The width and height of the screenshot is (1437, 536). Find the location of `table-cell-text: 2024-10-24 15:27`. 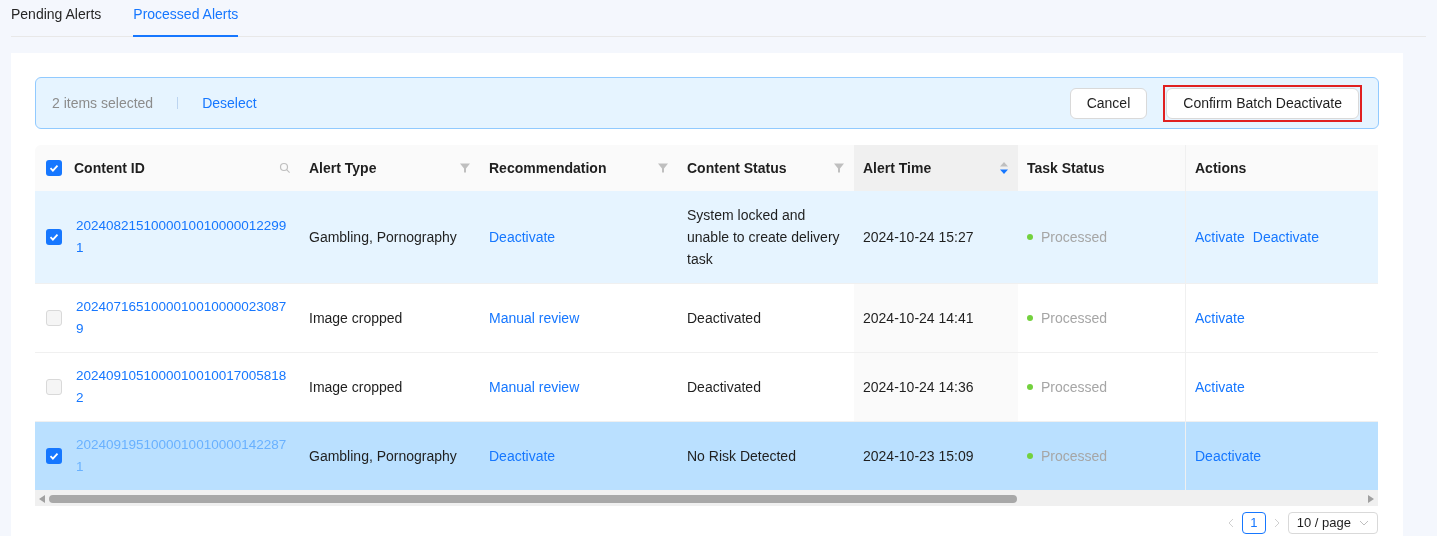

table-cell-text: 2024-10-24 15:27 is located at coordinates (918, 237).